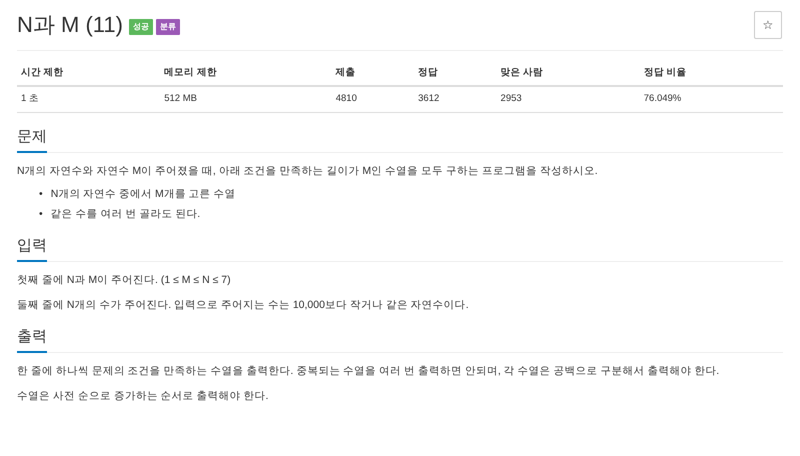 The height and width of the screenshot is (456, 800). I want to click on list-item: N개의 자연수 중에서 M개를 고른 수열, so click(143, 194).